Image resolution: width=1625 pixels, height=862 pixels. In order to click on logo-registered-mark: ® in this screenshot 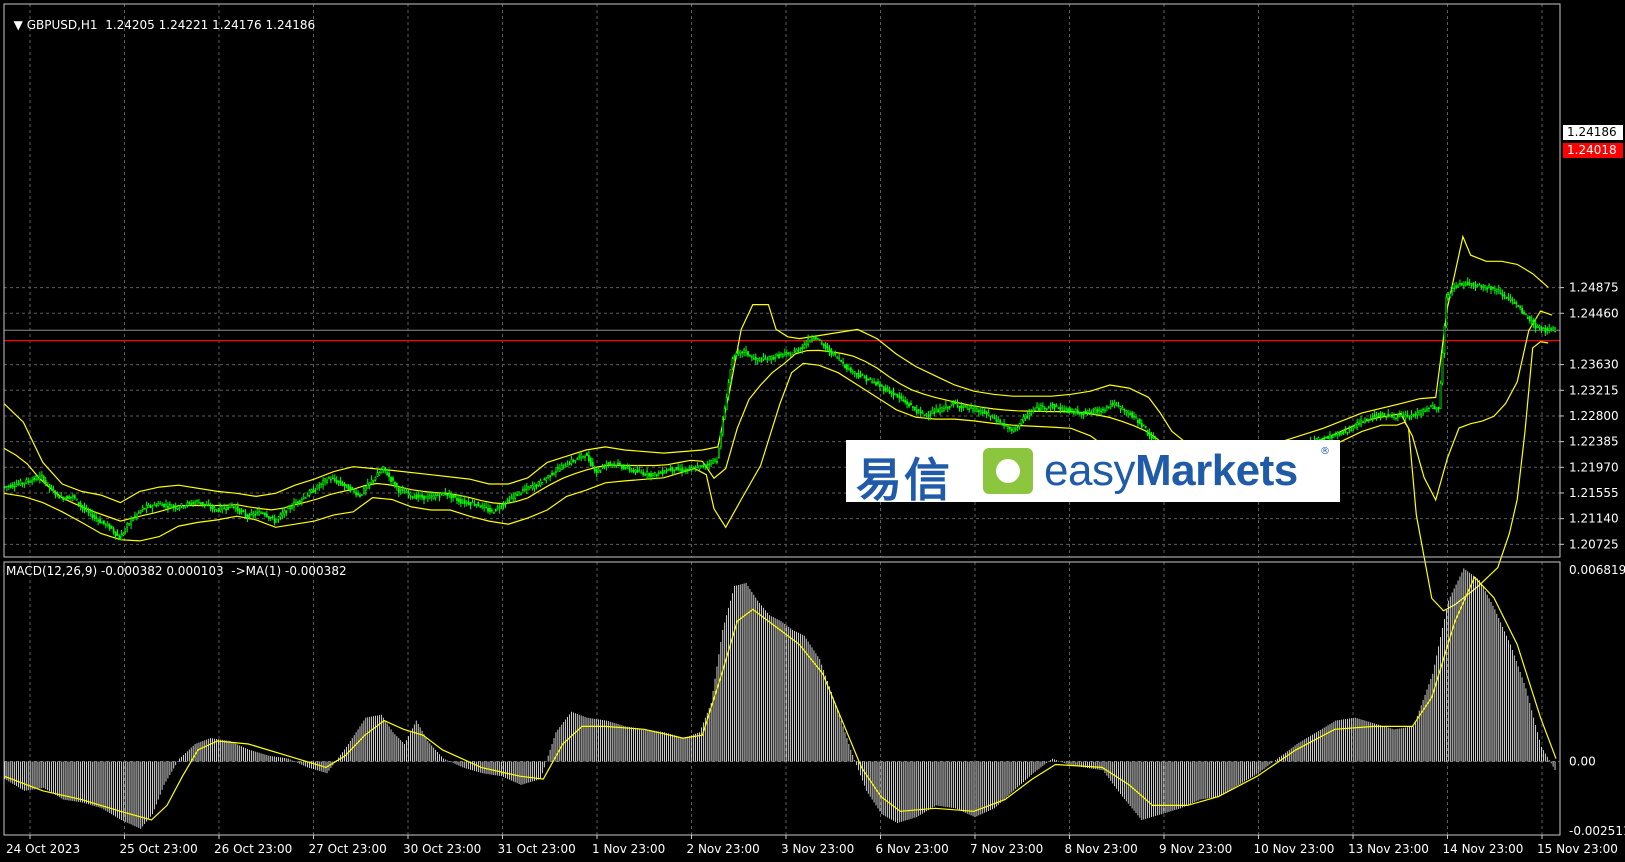, I will do `click(1325, 451)`.